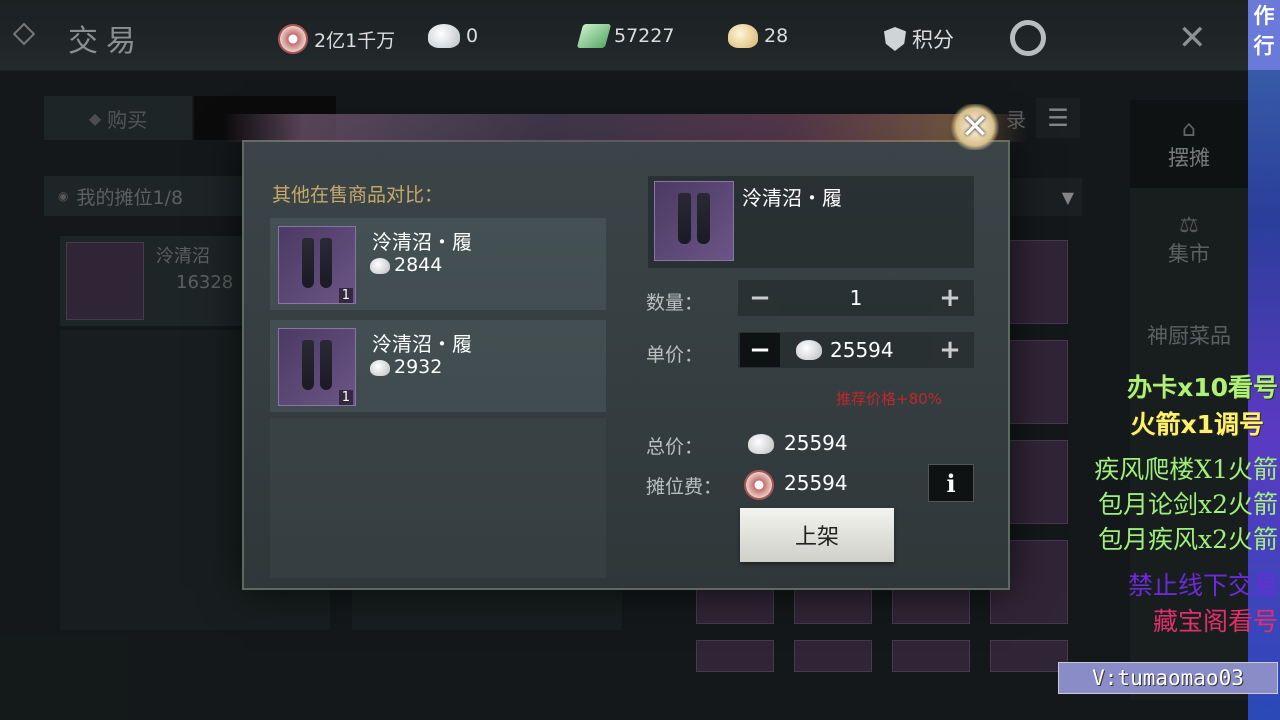  I want to click on resource-gold: 28, so click(758, 36).